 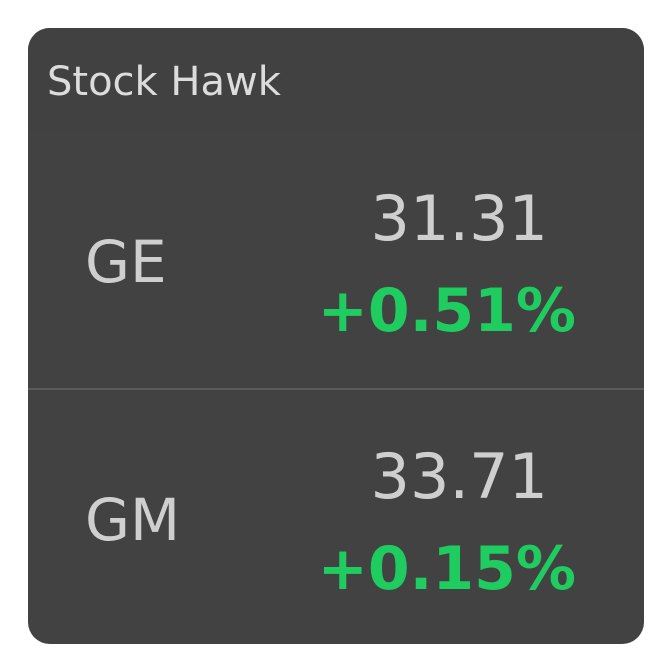 What do you see at coordinates (132, 520) in the screenshot?
I see `stock-symbol: GM` at bounding box center [132, 520].